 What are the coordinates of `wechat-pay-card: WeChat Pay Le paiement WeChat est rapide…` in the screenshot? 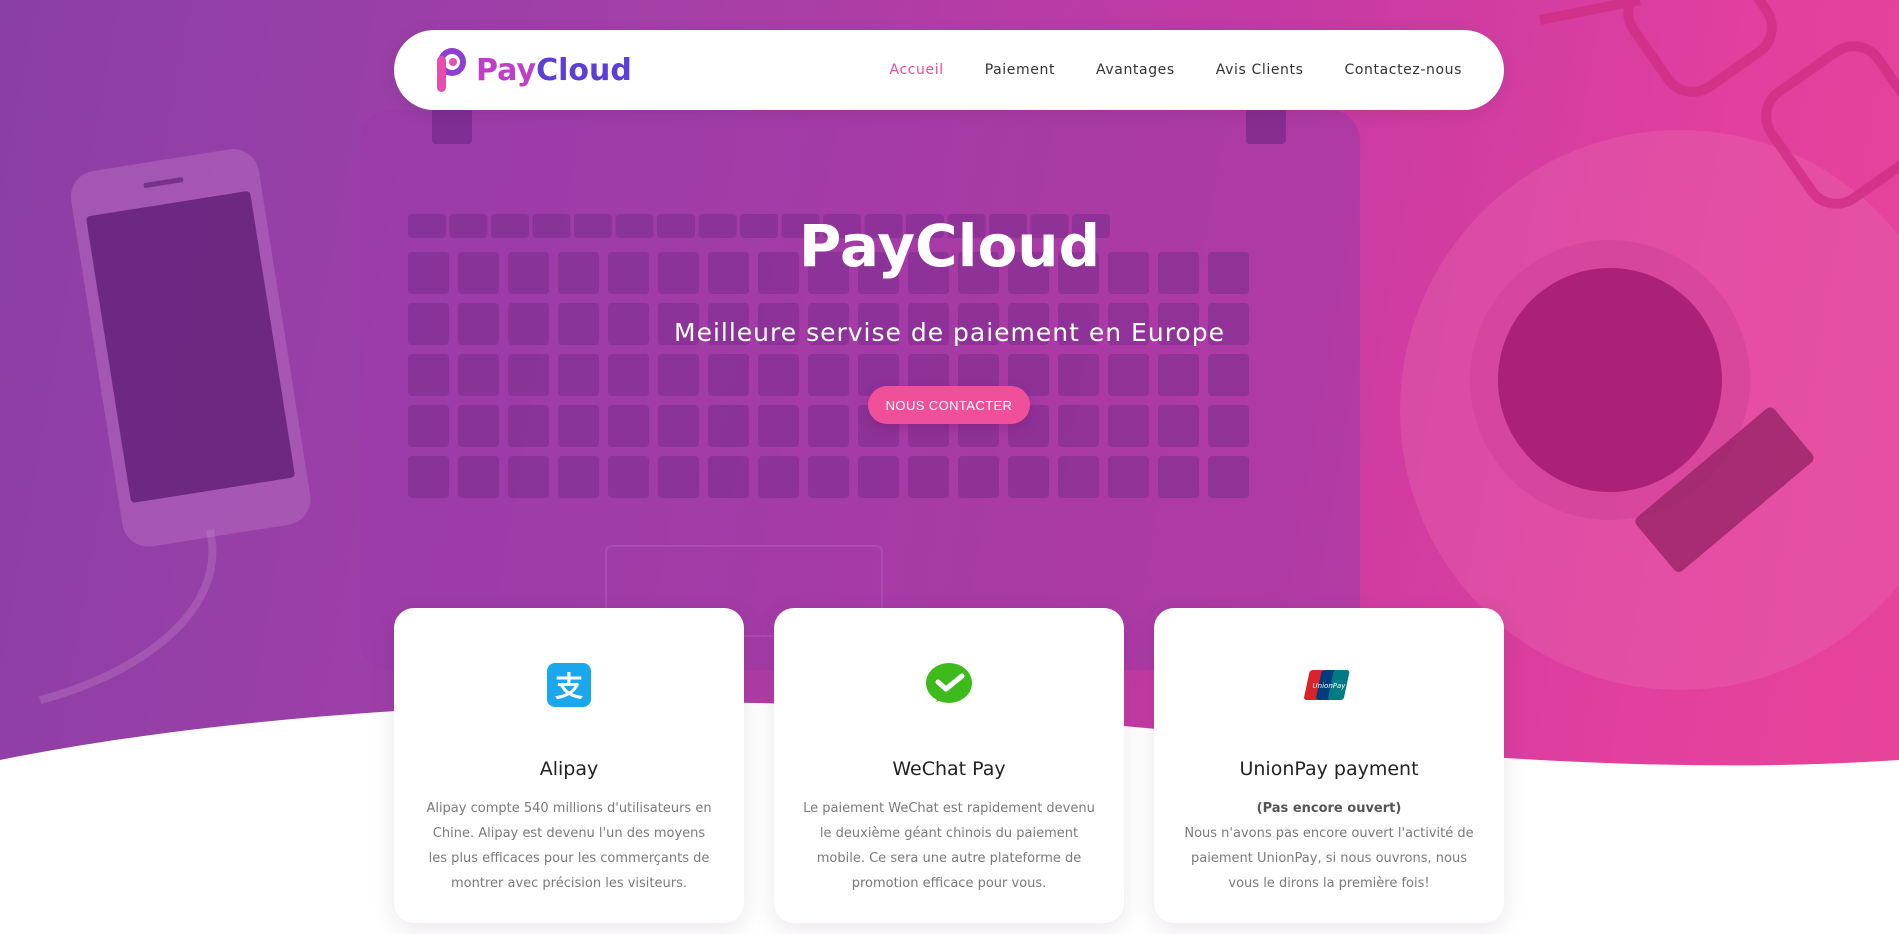 It's located at (949, 765).